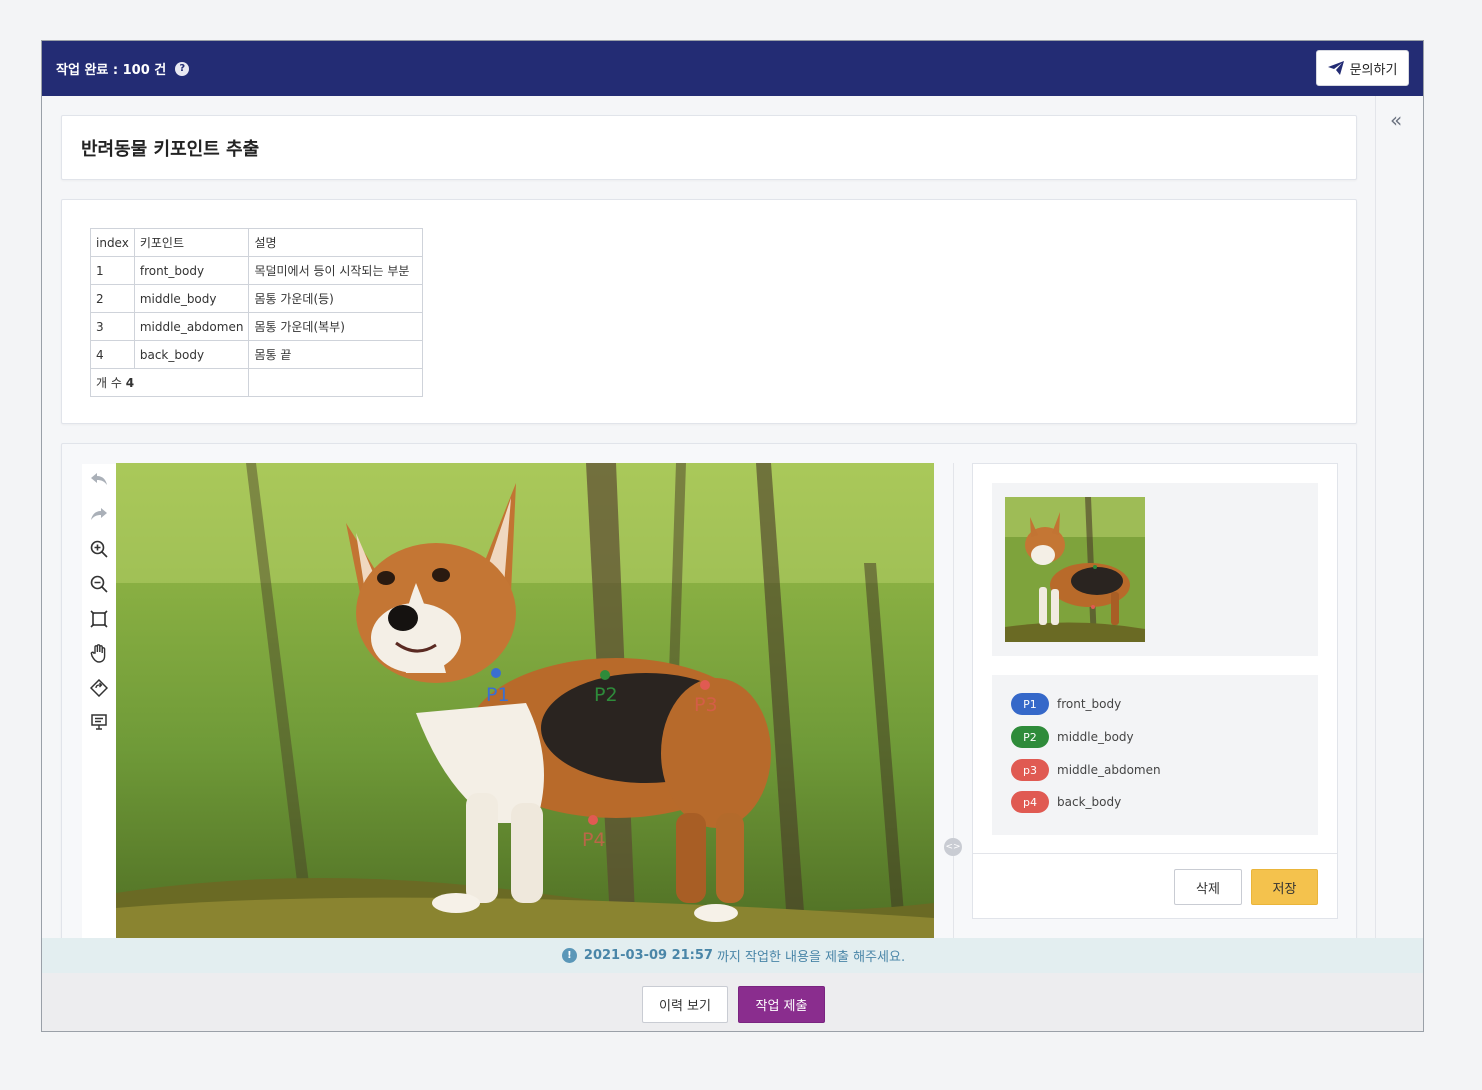  I want to click on legend-item-middle-abdomen: p3 middle_abdomen, so click(1086, 770).